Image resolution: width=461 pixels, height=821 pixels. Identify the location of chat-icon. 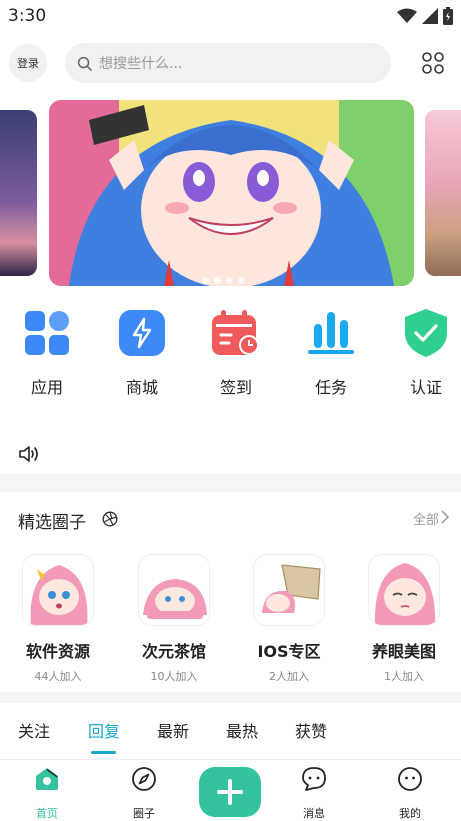
(314, 779).